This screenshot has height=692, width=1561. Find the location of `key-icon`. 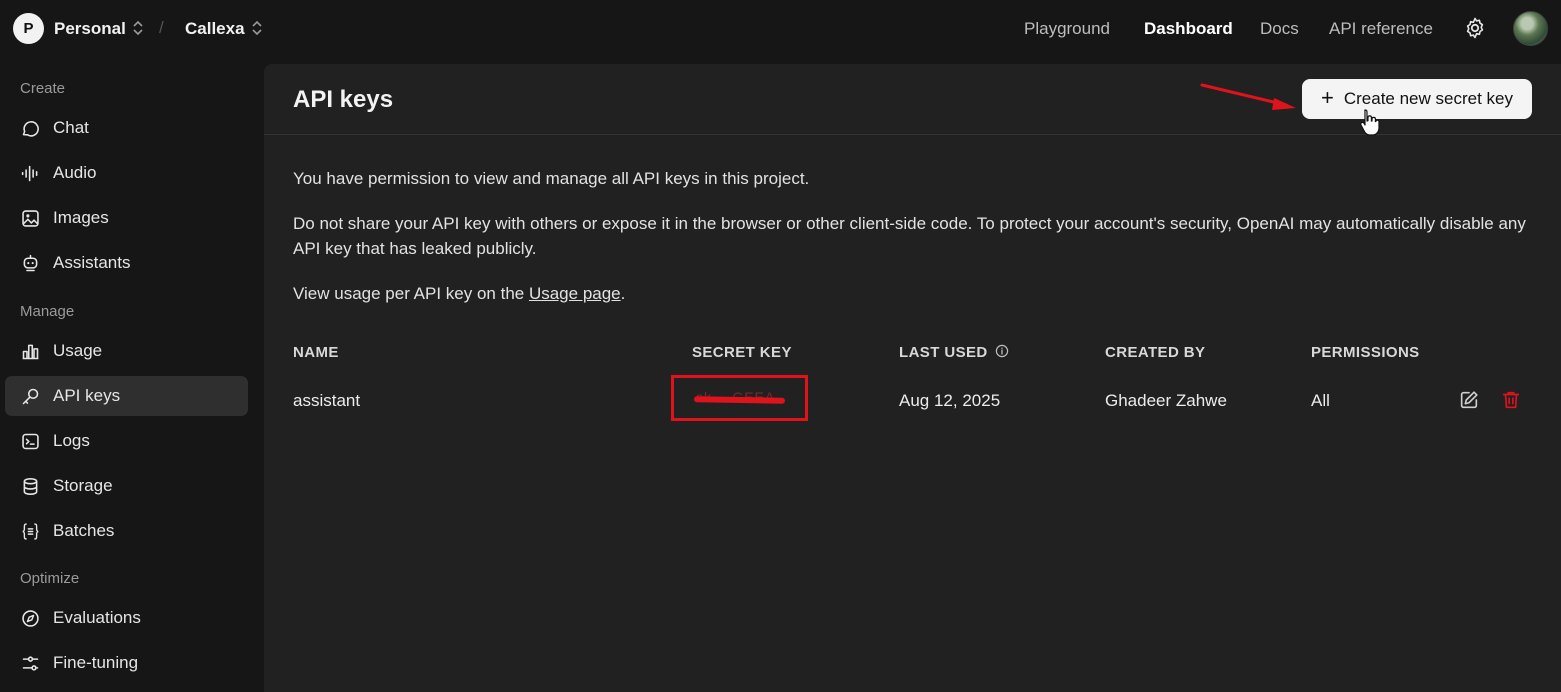

key-icon is located at coordinates (30, 396).